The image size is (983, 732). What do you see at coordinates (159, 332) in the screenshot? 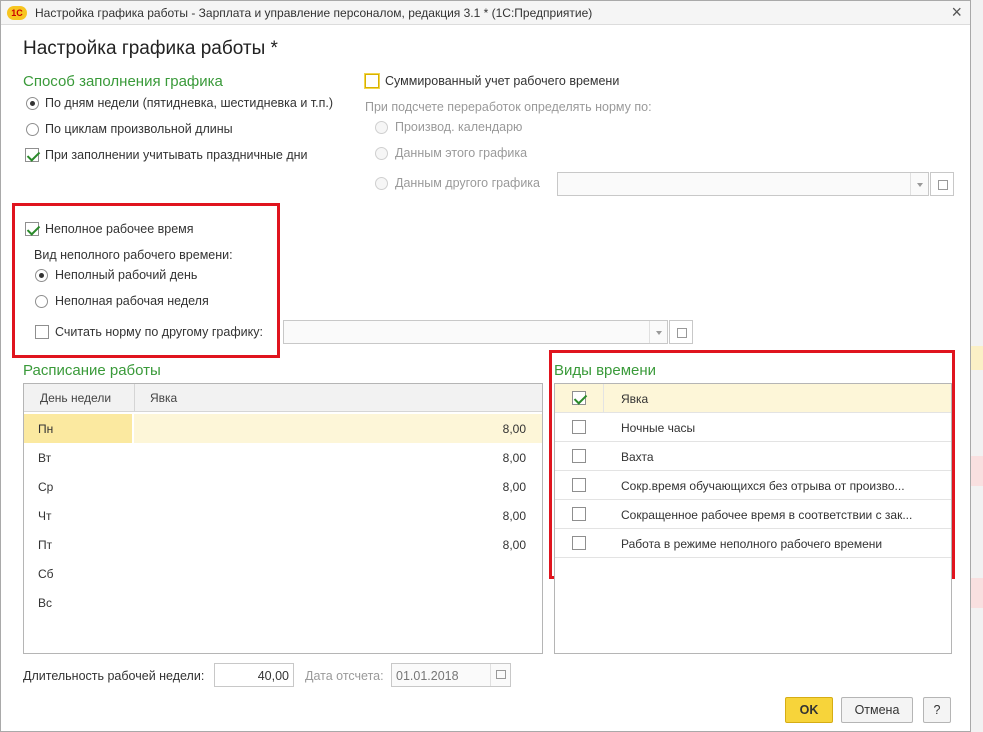
I see `other-norm-checkbox-label: Считать норму по другому графику:` at bounding box center [159, 332].